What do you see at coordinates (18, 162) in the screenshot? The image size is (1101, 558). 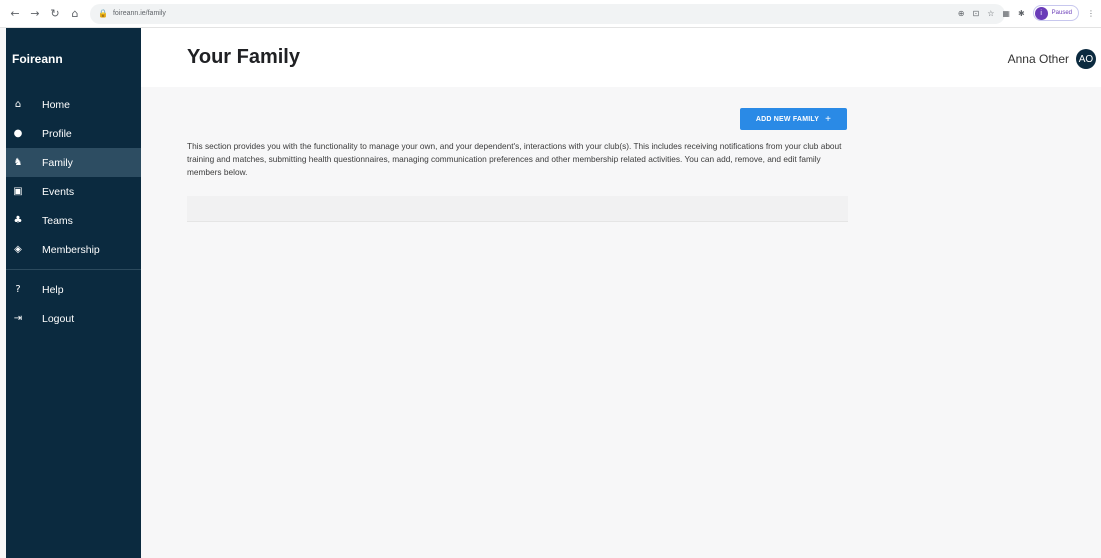 I see `family-icon: ♞` at bounding box center [18, 162].